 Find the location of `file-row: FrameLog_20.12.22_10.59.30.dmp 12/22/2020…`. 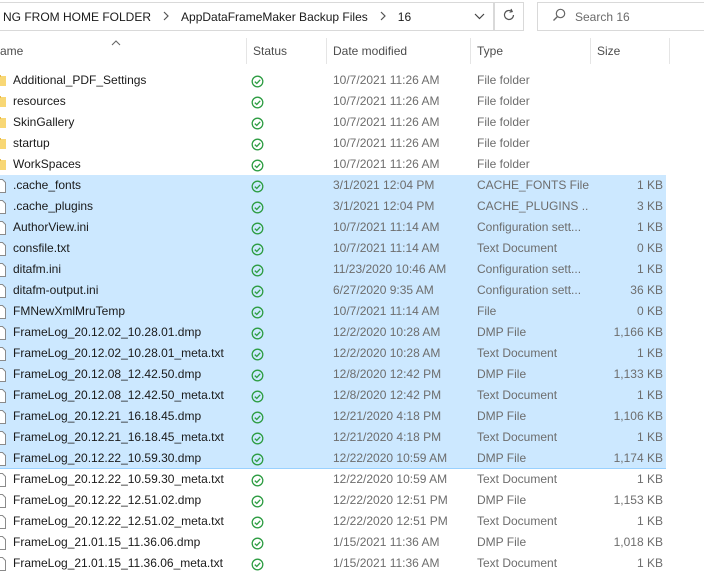

file-row: FrameLog_20.12.22_10.59.30.dmp 12/22/2020… is located at coordinates (352, 458).